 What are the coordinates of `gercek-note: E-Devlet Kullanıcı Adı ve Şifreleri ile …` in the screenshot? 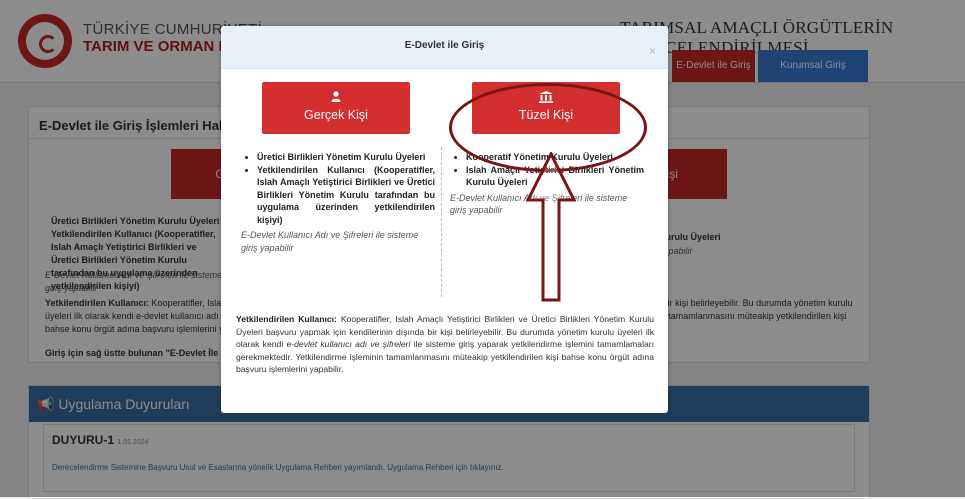 It's located at (330, 241).